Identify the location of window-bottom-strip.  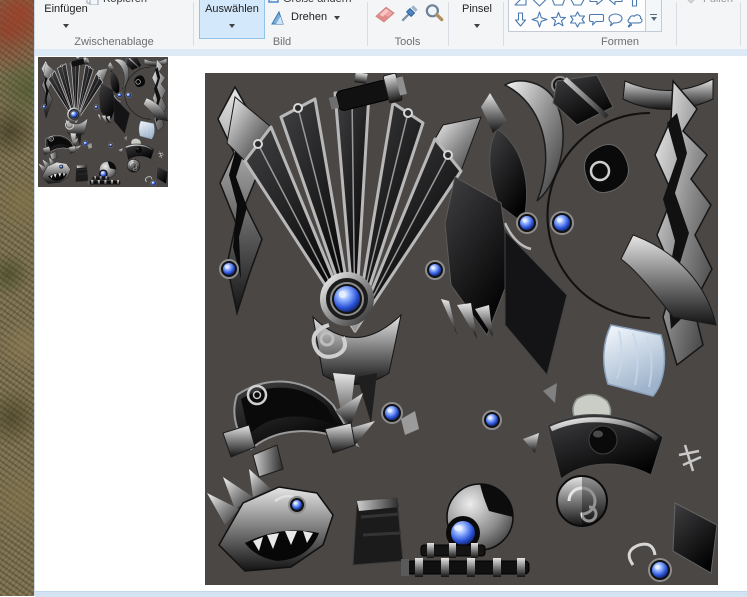
(391, 594).